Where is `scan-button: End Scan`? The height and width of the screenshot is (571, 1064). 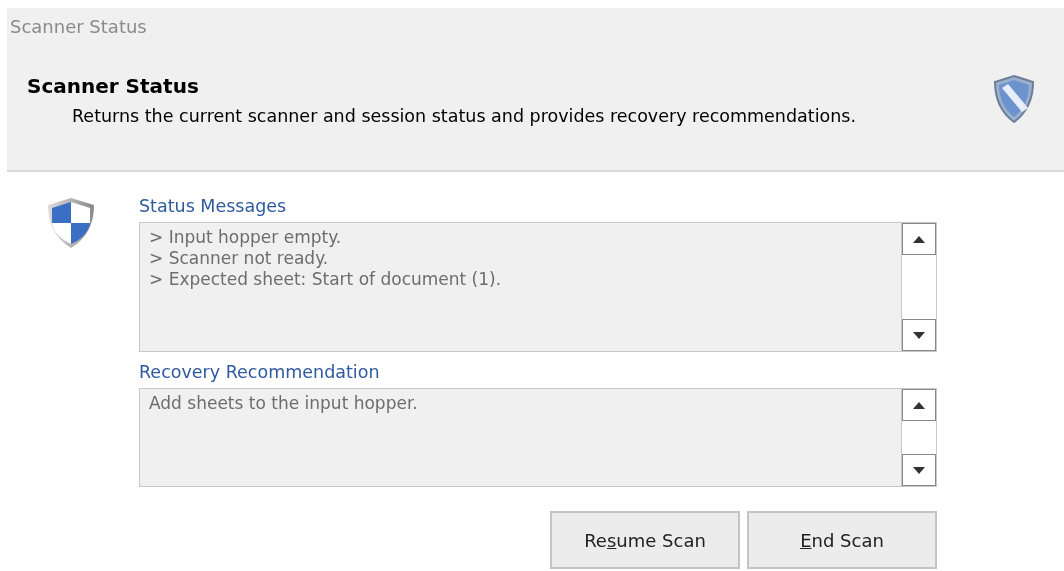
scan-button: End Scan is located at coordinates (842, 540).